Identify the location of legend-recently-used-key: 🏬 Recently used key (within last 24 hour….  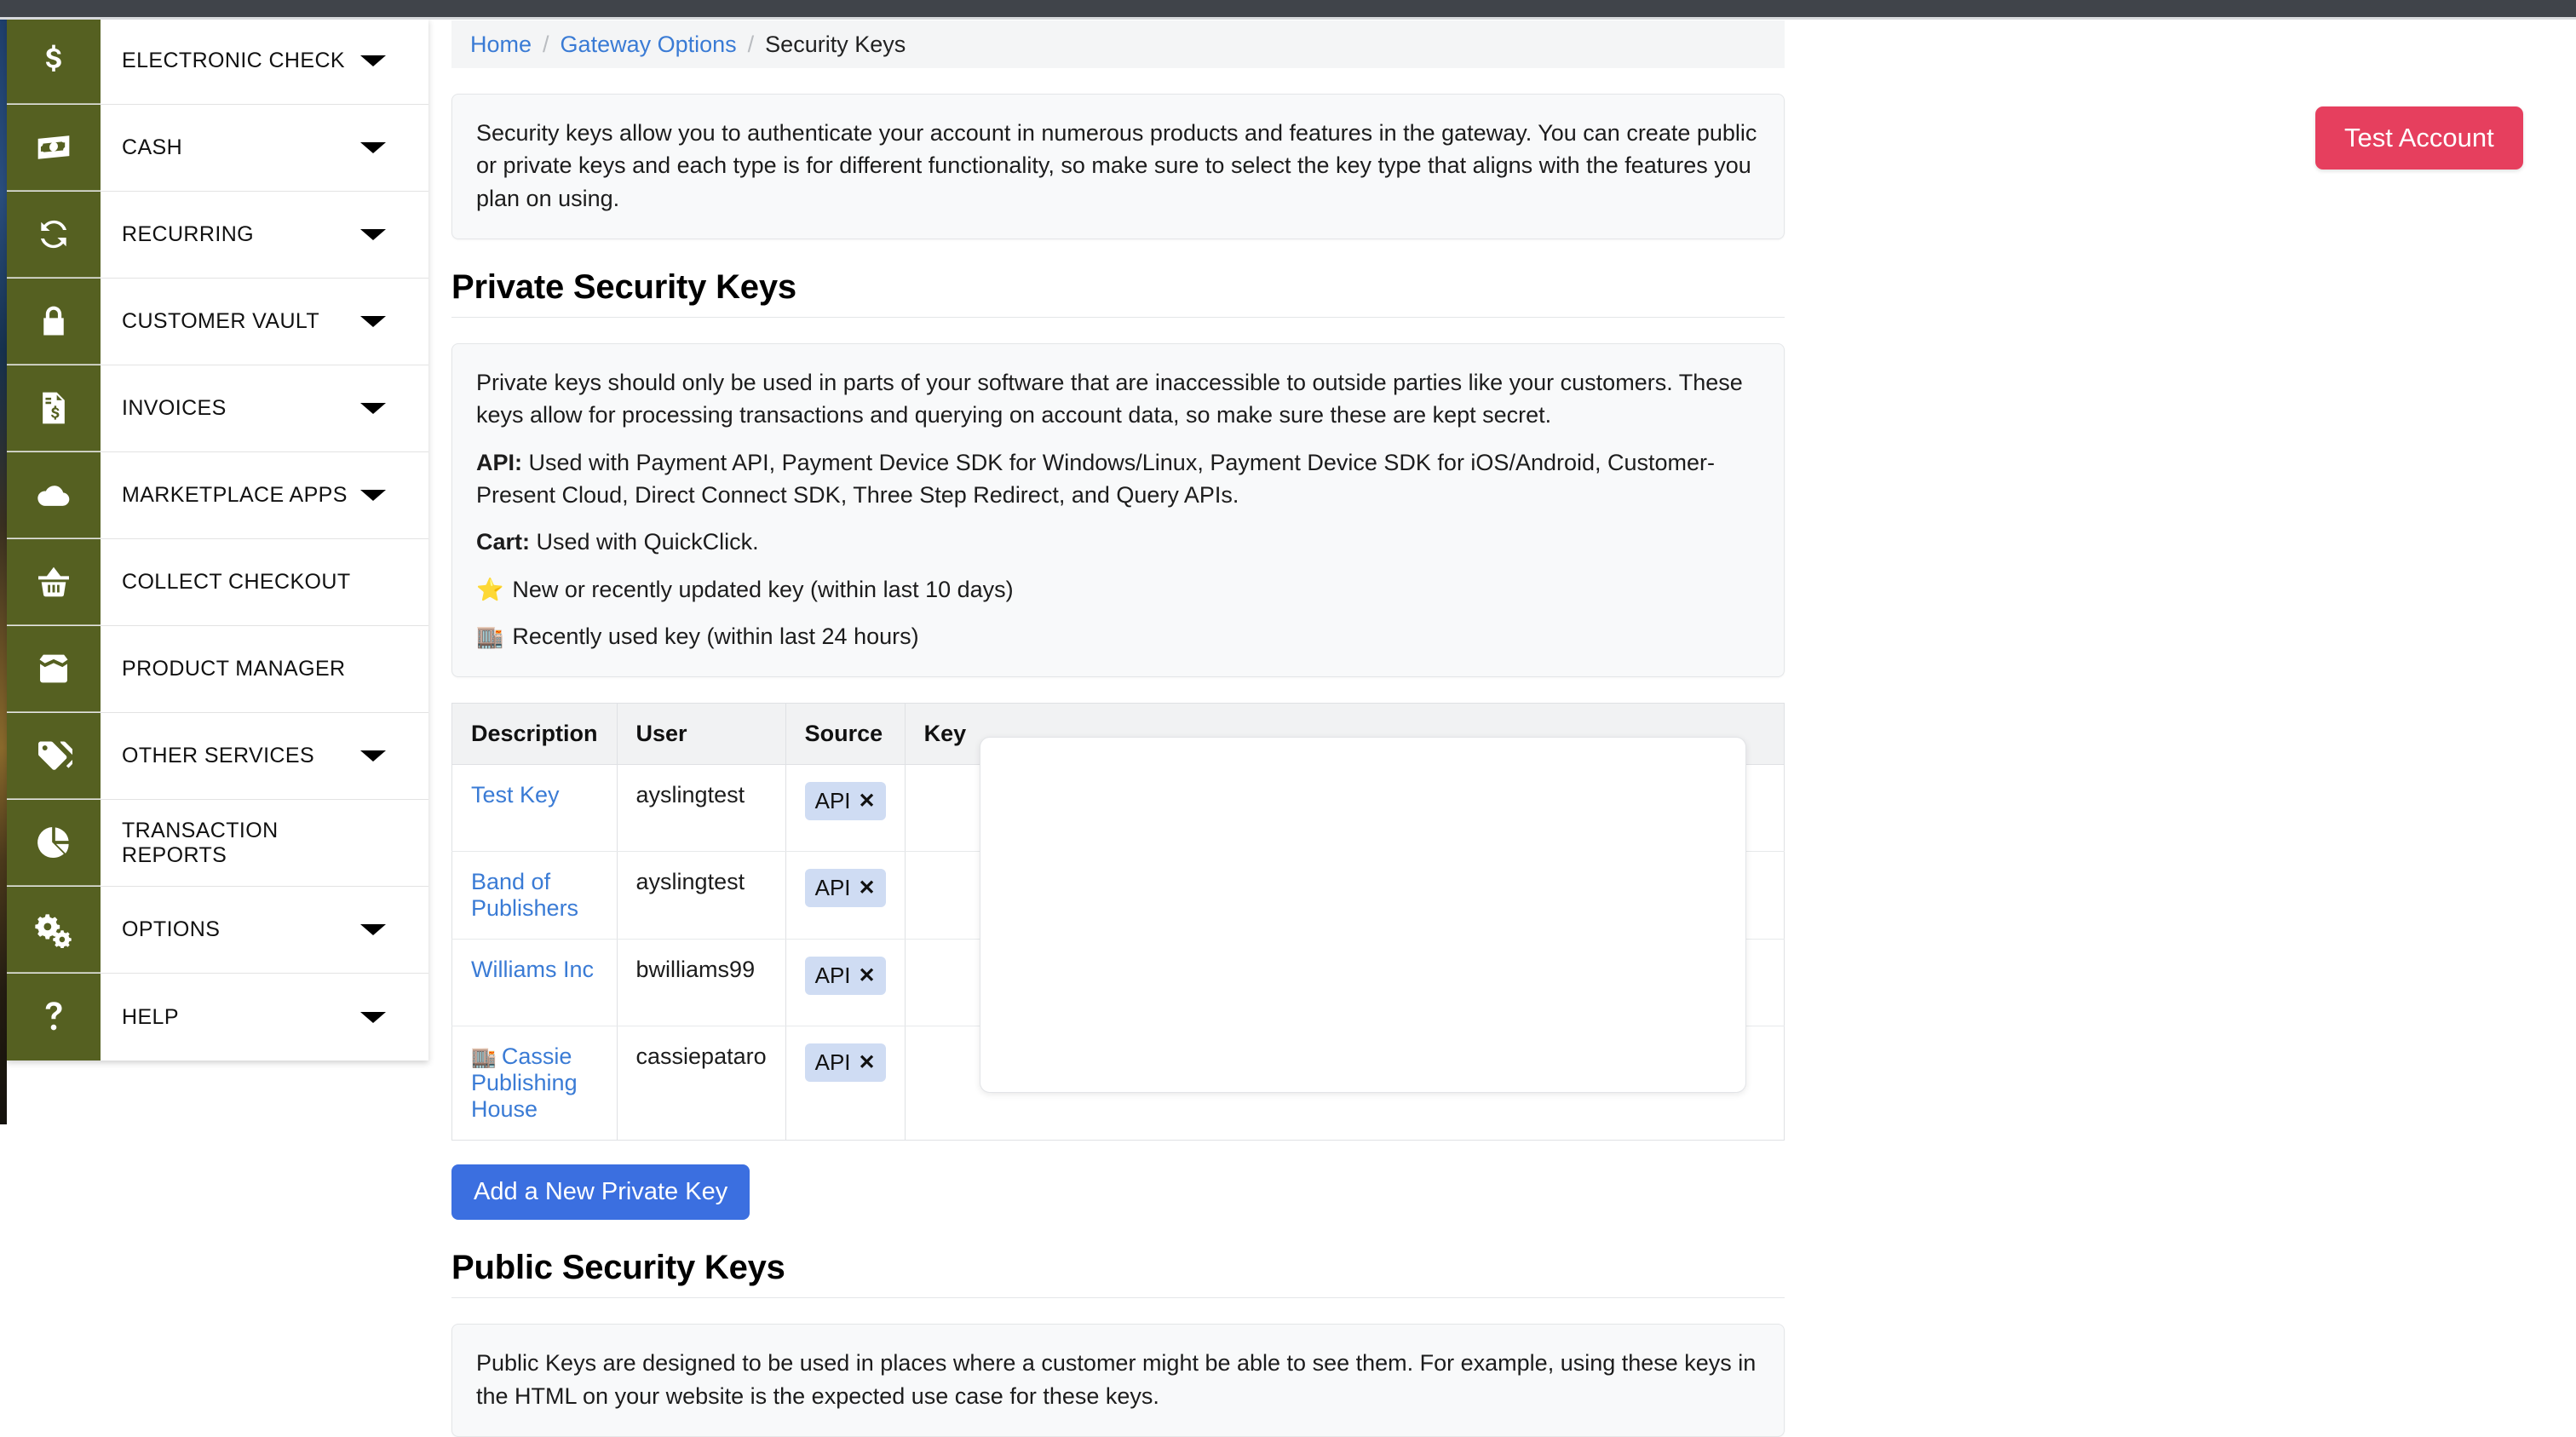
(1118, 636).